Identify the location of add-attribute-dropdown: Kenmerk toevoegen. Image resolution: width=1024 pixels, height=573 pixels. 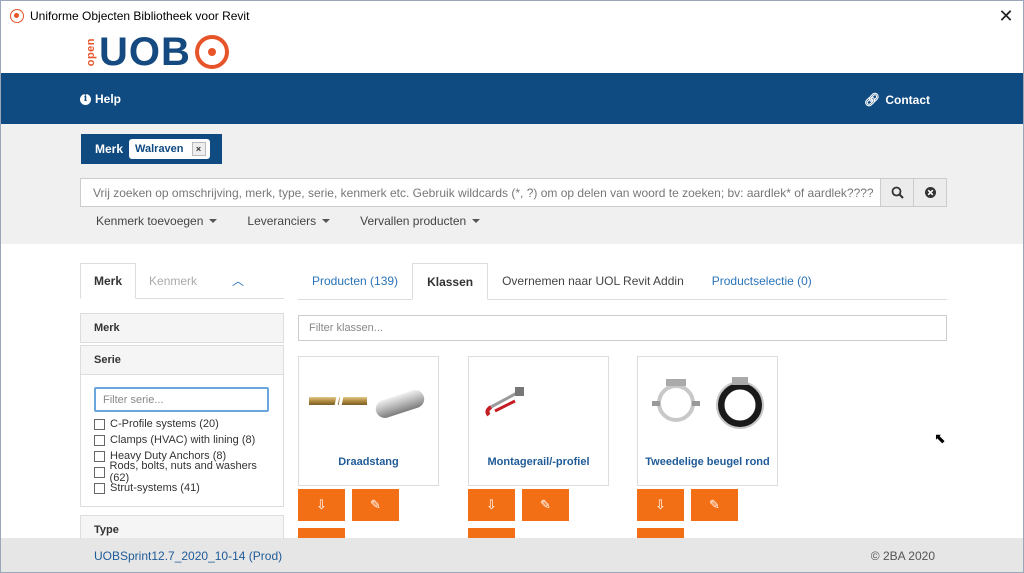
(157, 221).